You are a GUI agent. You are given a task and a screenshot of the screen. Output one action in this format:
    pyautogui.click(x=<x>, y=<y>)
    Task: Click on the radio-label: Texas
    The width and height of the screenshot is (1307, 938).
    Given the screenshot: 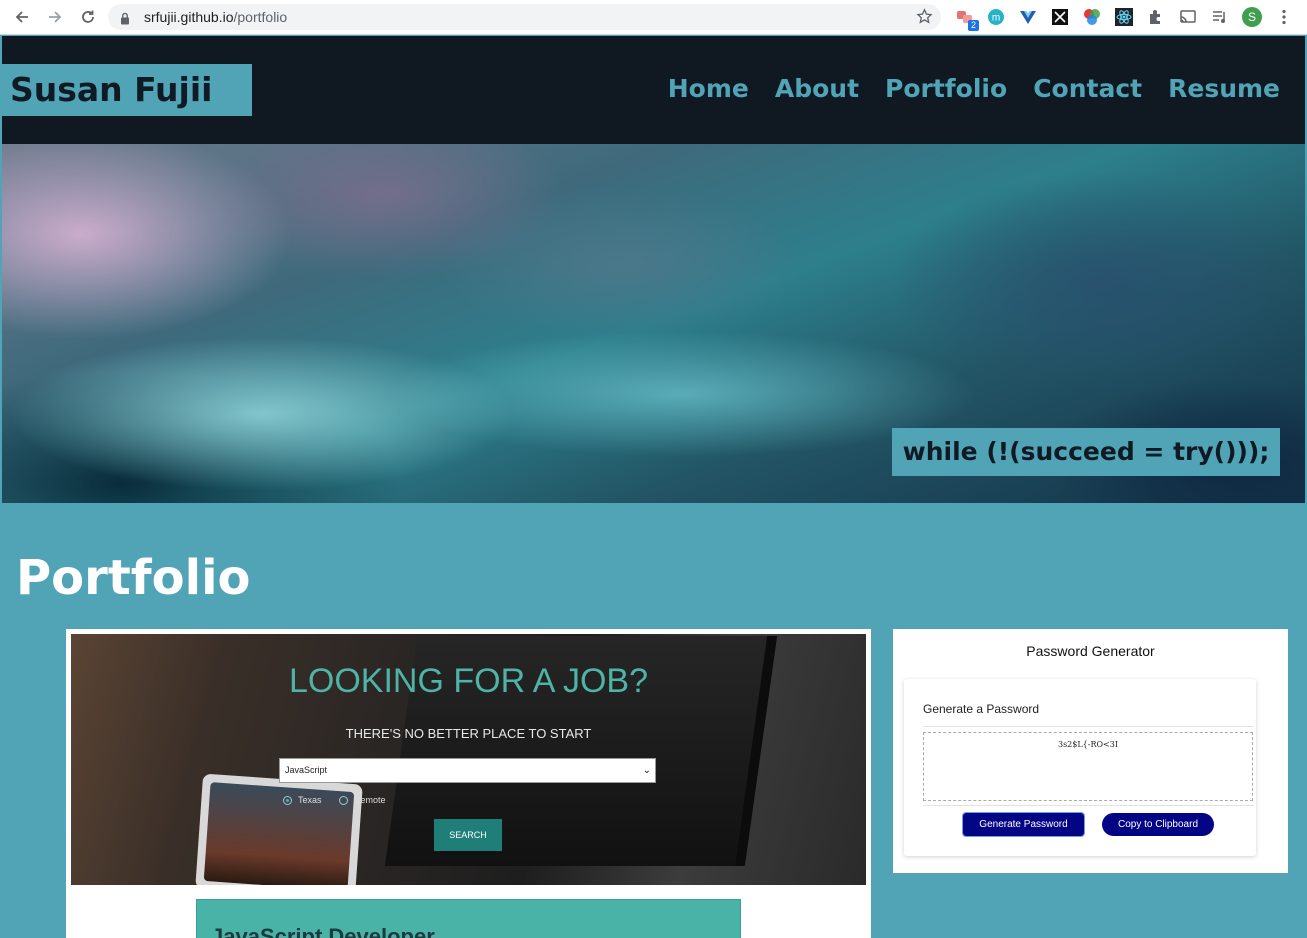 What is the action you would take?
    pyautogui.click(x=310, y=800)
    